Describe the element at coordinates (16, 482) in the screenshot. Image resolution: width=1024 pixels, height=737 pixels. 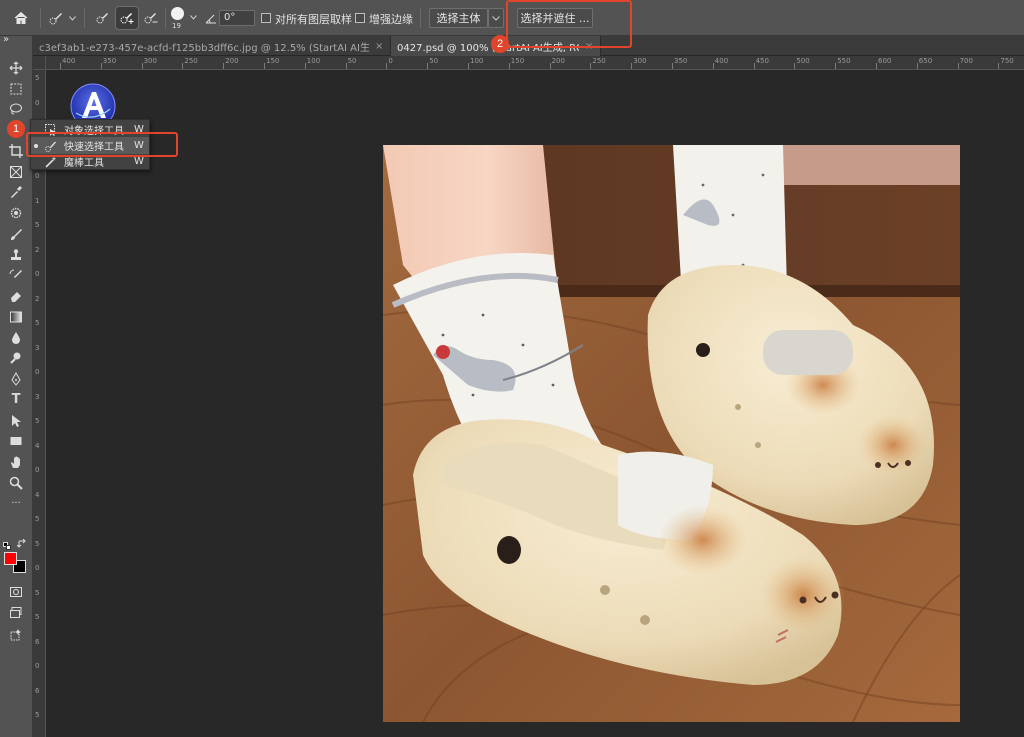
I see `zoom-tool` at that location.